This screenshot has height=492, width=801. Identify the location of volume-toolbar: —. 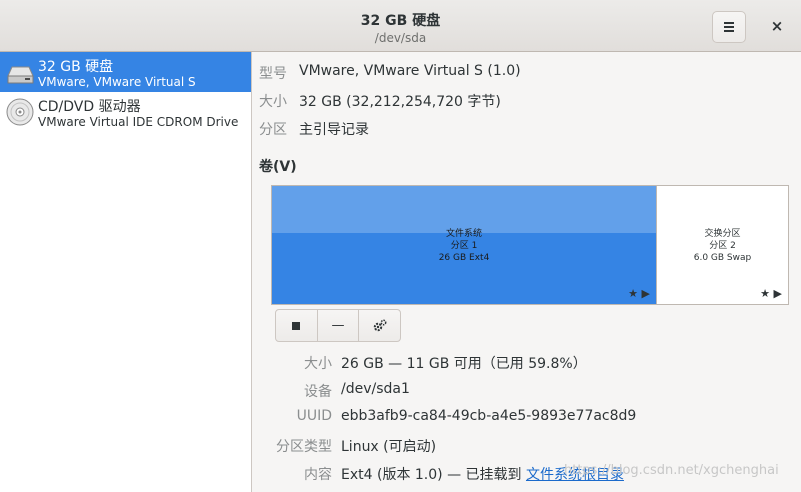
(338, 325).